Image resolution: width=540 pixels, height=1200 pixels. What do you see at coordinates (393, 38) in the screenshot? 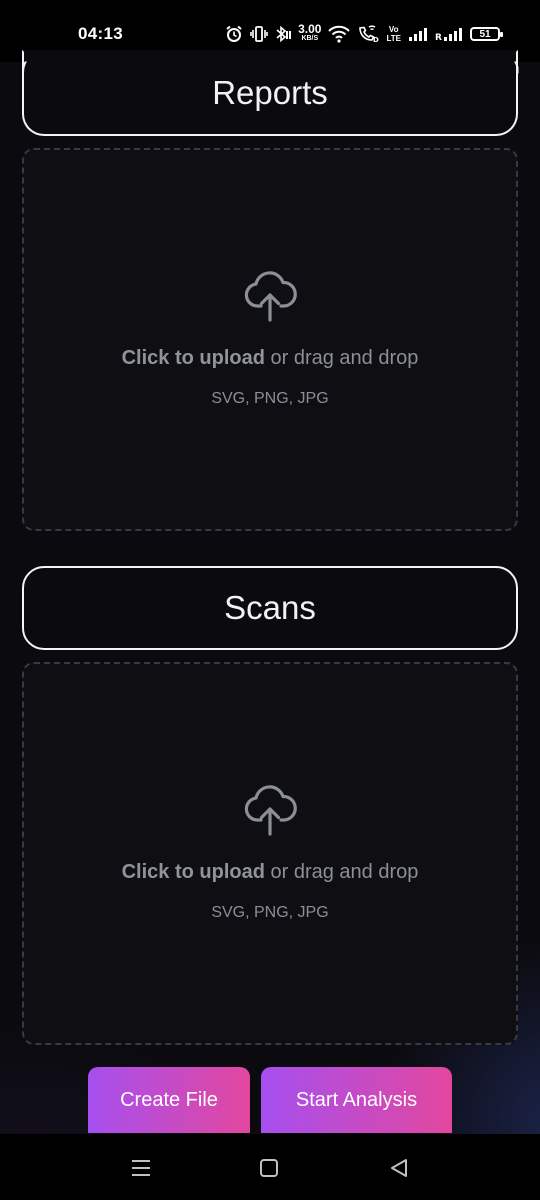
I see `volte-bottom: LTE` at bounding box center [393, 38].